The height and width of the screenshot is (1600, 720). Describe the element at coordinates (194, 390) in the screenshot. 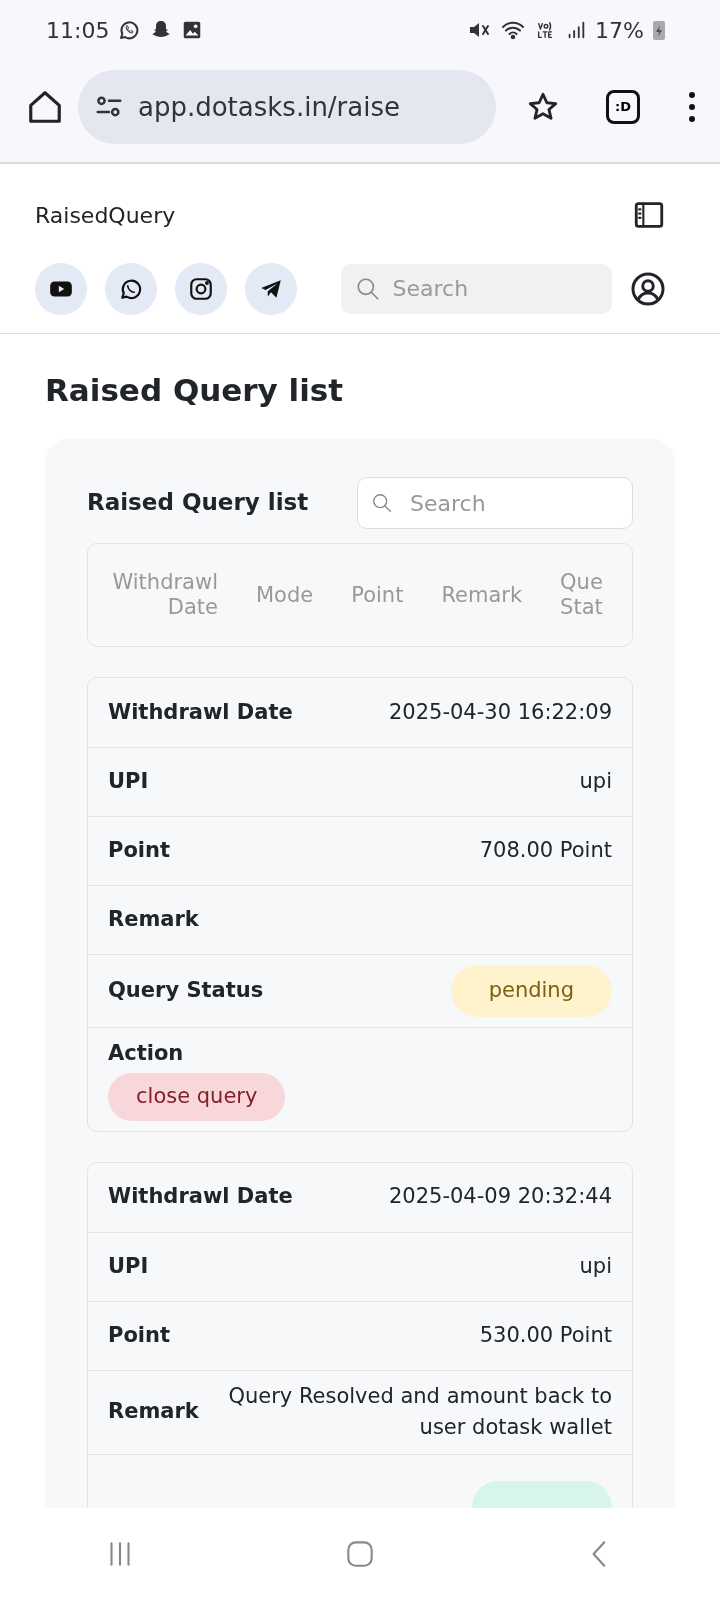

I see `page-title: Raised Query list` at that location.